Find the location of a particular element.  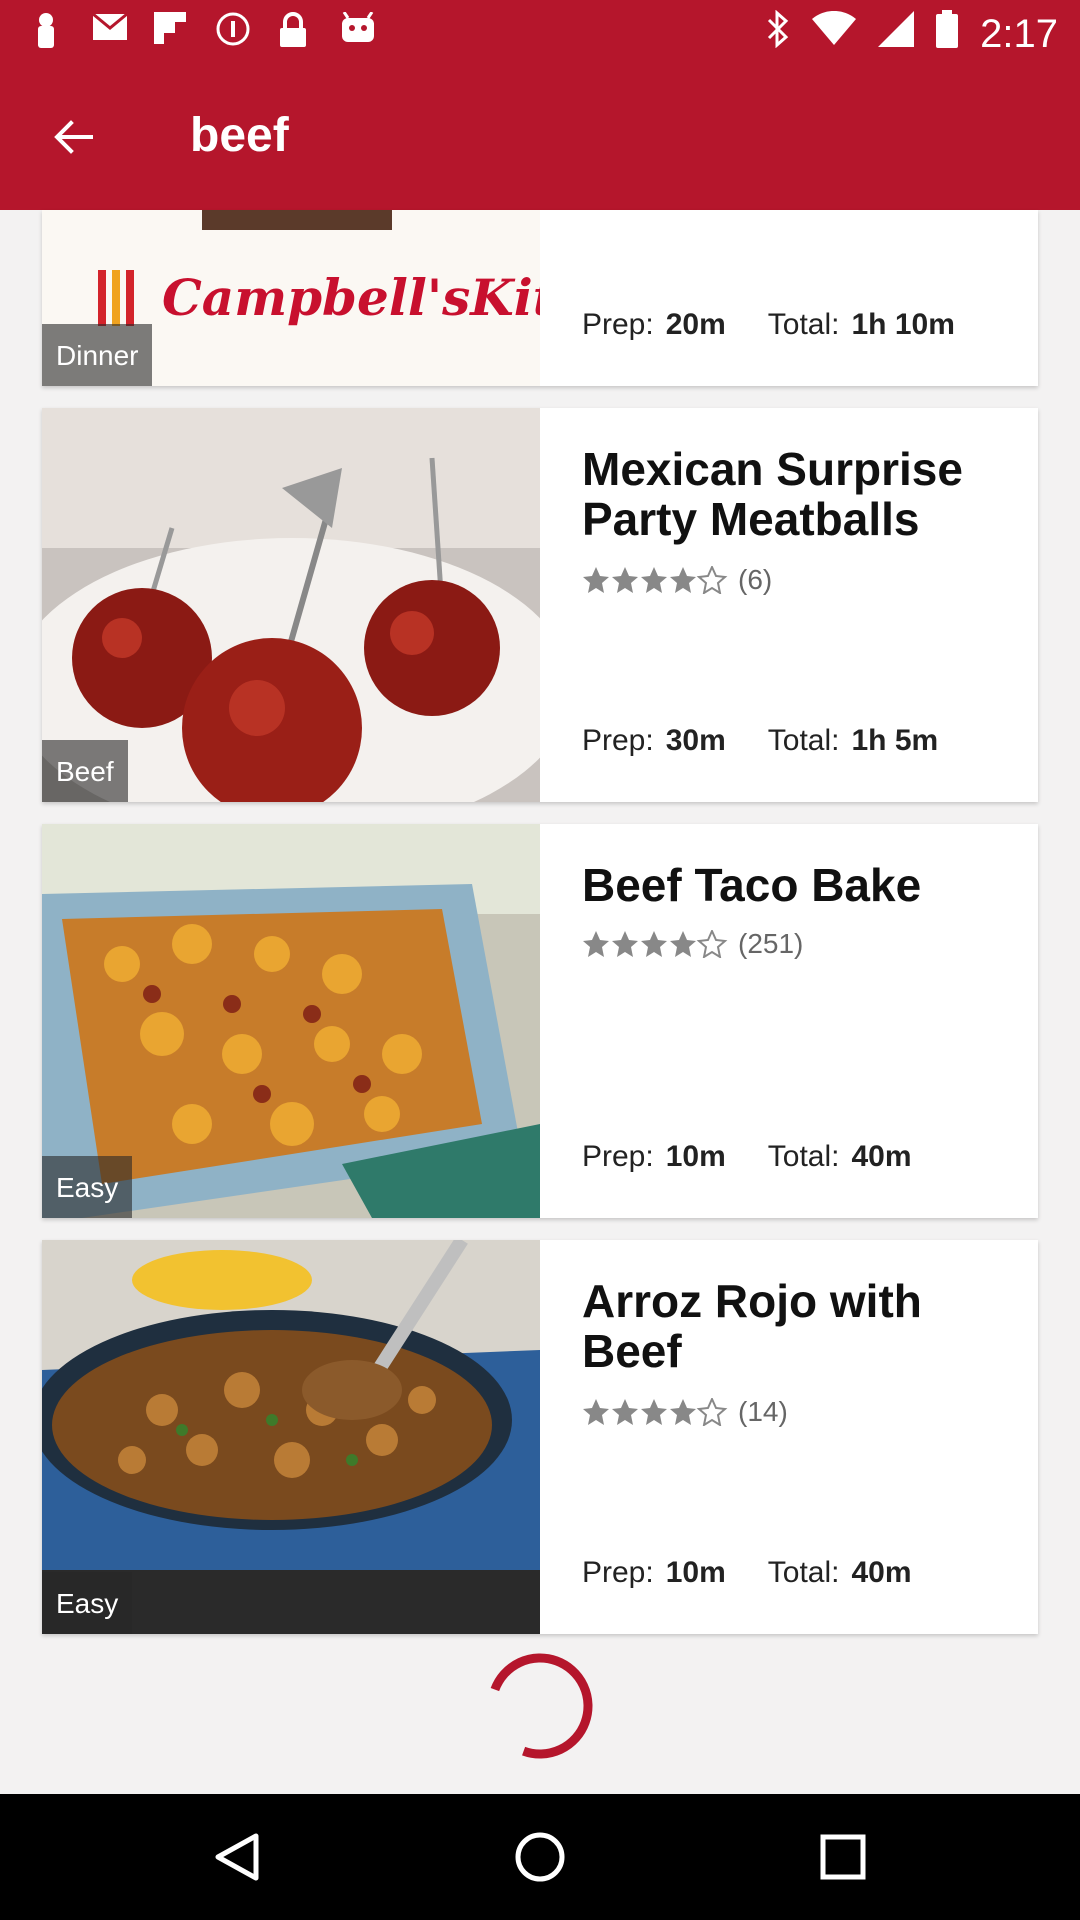

status-time: 2:17 is located at coordinates (1019, 33).